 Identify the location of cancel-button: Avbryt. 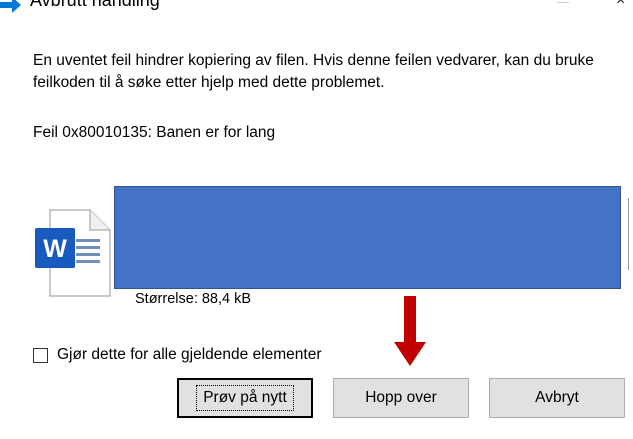
(557, 398).